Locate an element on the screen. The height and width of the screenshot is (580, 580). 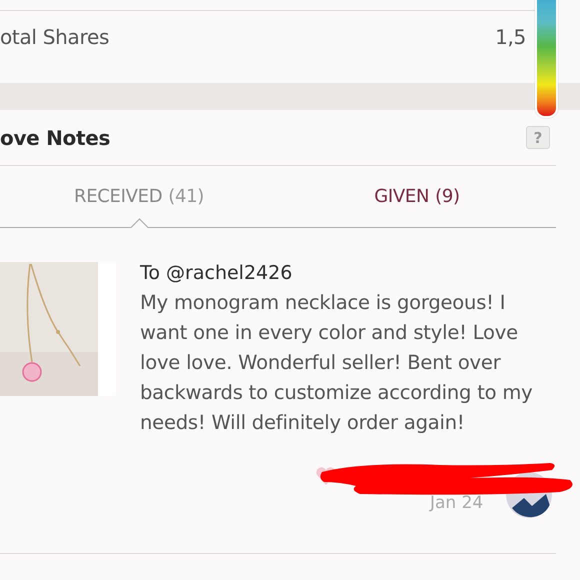
tab: RECEIVED (41) is located at coordinates (139, 196).